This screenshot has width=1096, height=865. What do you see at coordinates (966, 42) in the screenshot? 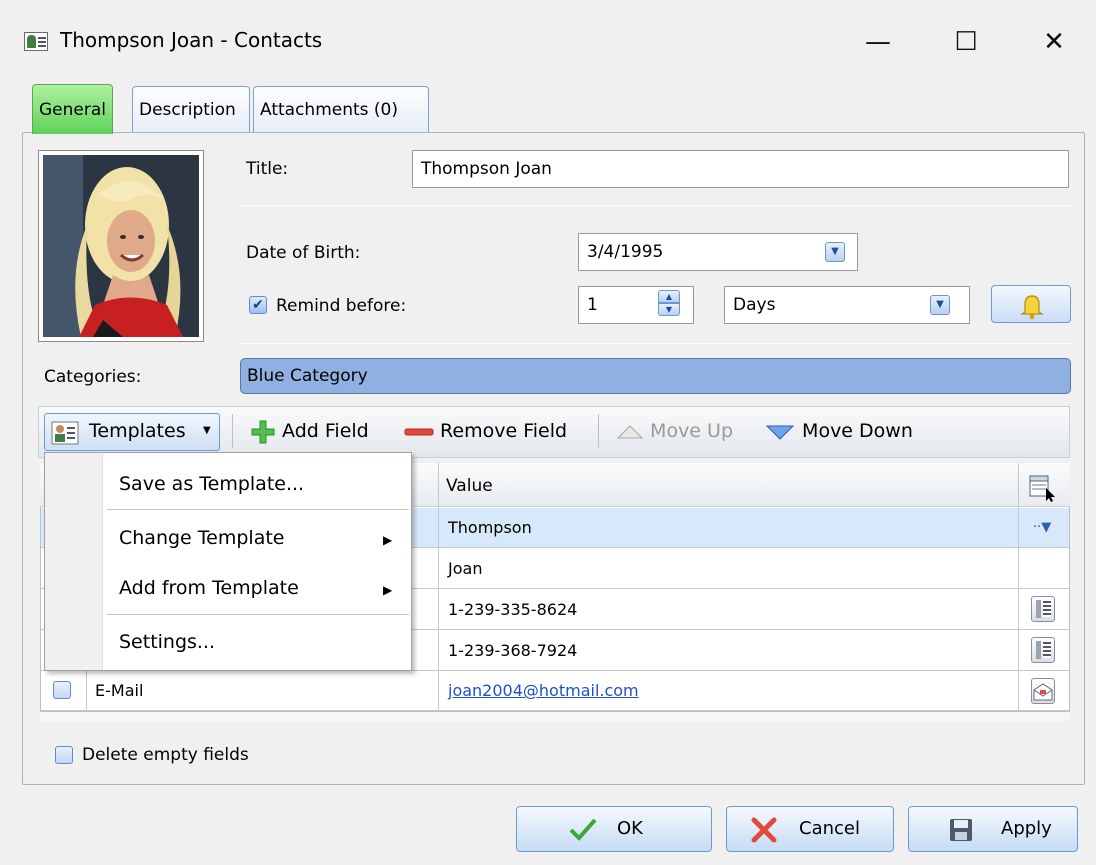
I see `maximize-button: ☐` at bounding box center [966, 42].